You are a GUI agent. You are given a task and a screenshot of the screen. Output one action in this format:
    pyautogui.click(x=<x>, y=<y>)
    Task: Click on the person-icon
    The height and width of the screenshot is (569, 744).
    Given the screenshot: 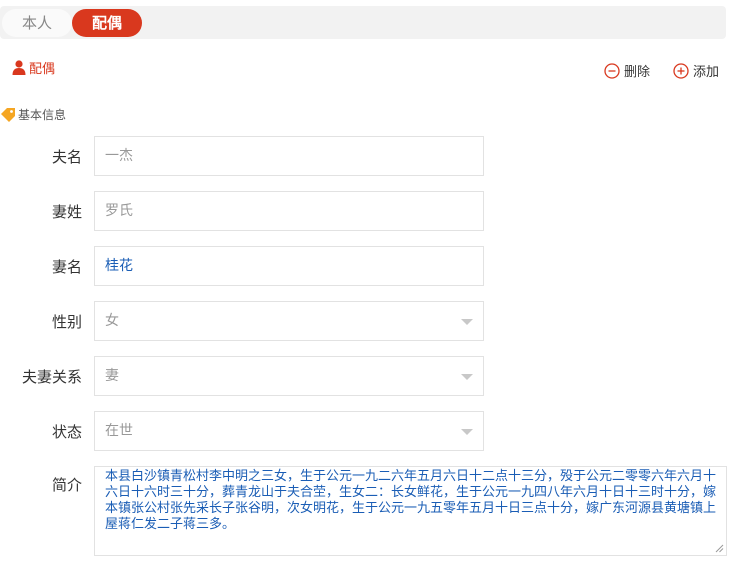 What is the action you would take?
    pyautogui.click(x=19, y=67)
    